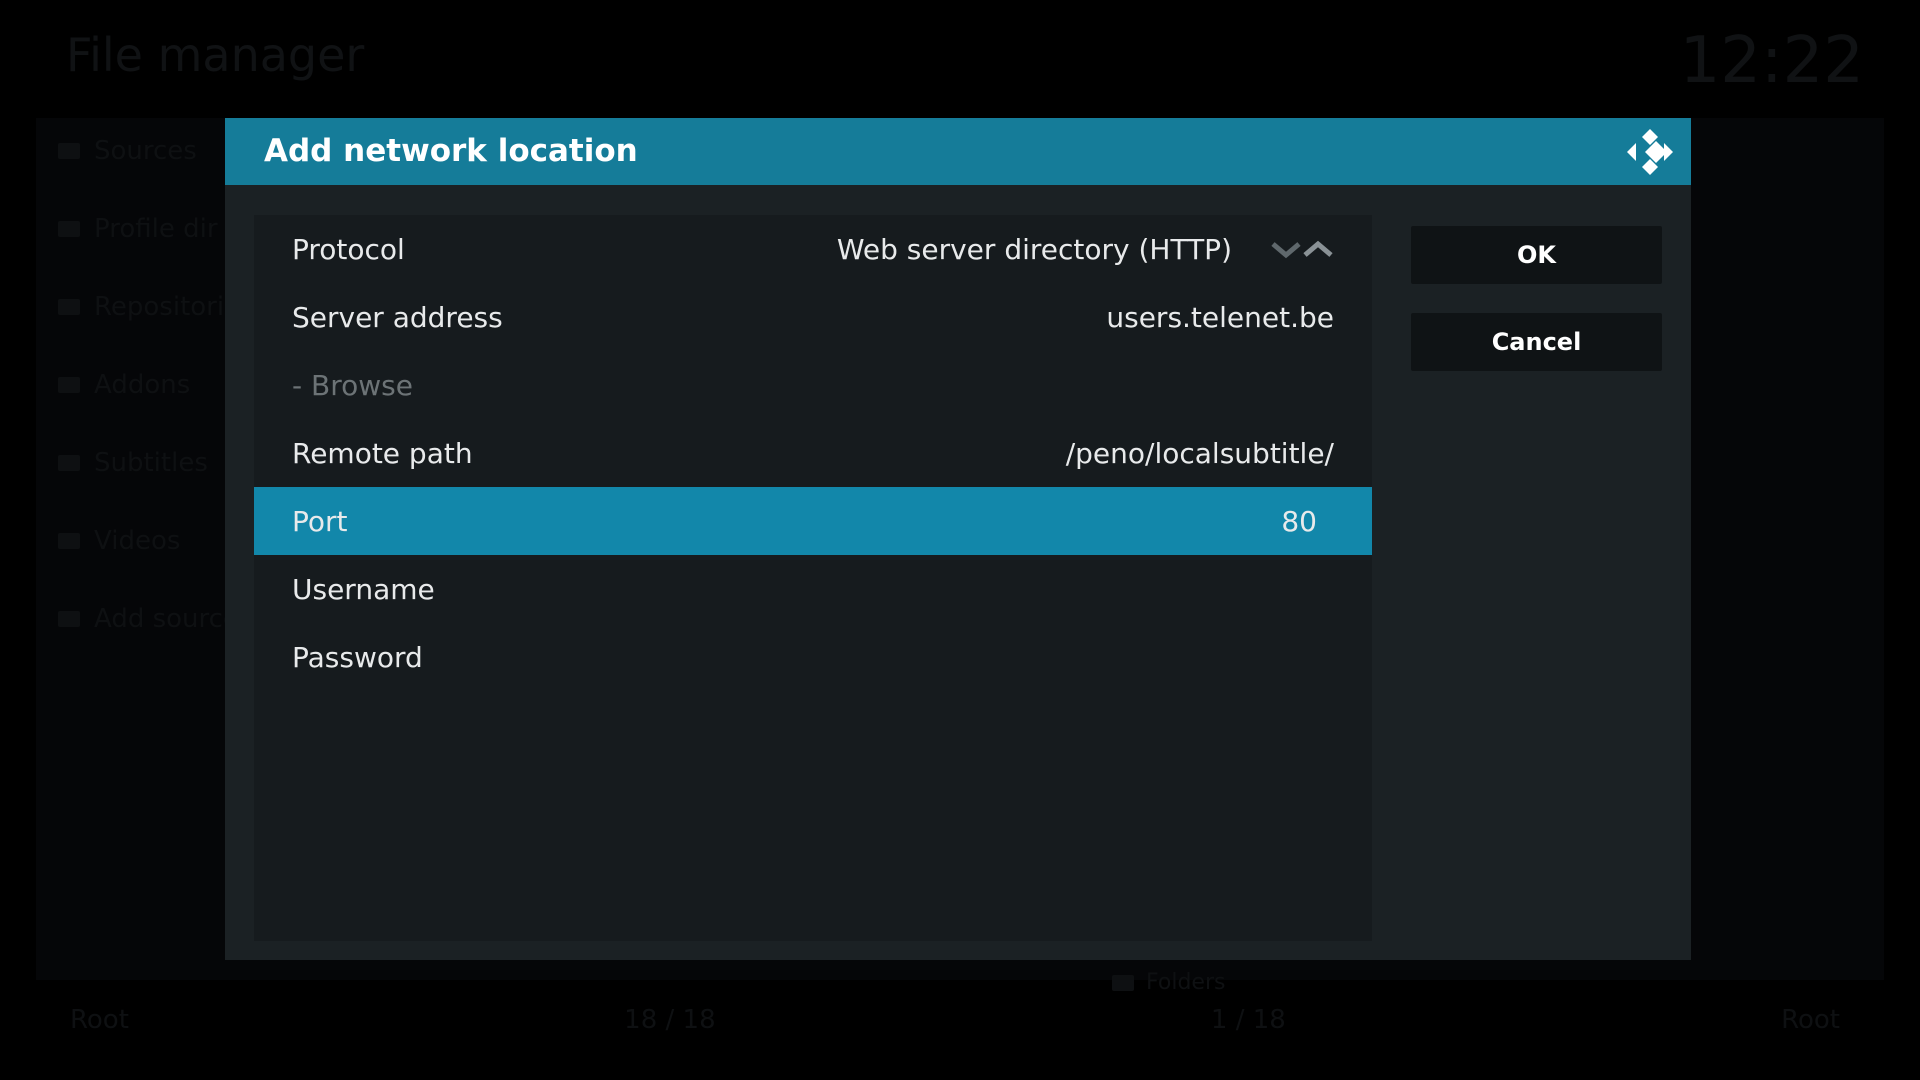  Describe the element at coordinates (813, 453) in the screenshot. I see `setting-row-remote-path: Remote path /peno/localsubtitle/` at that location.